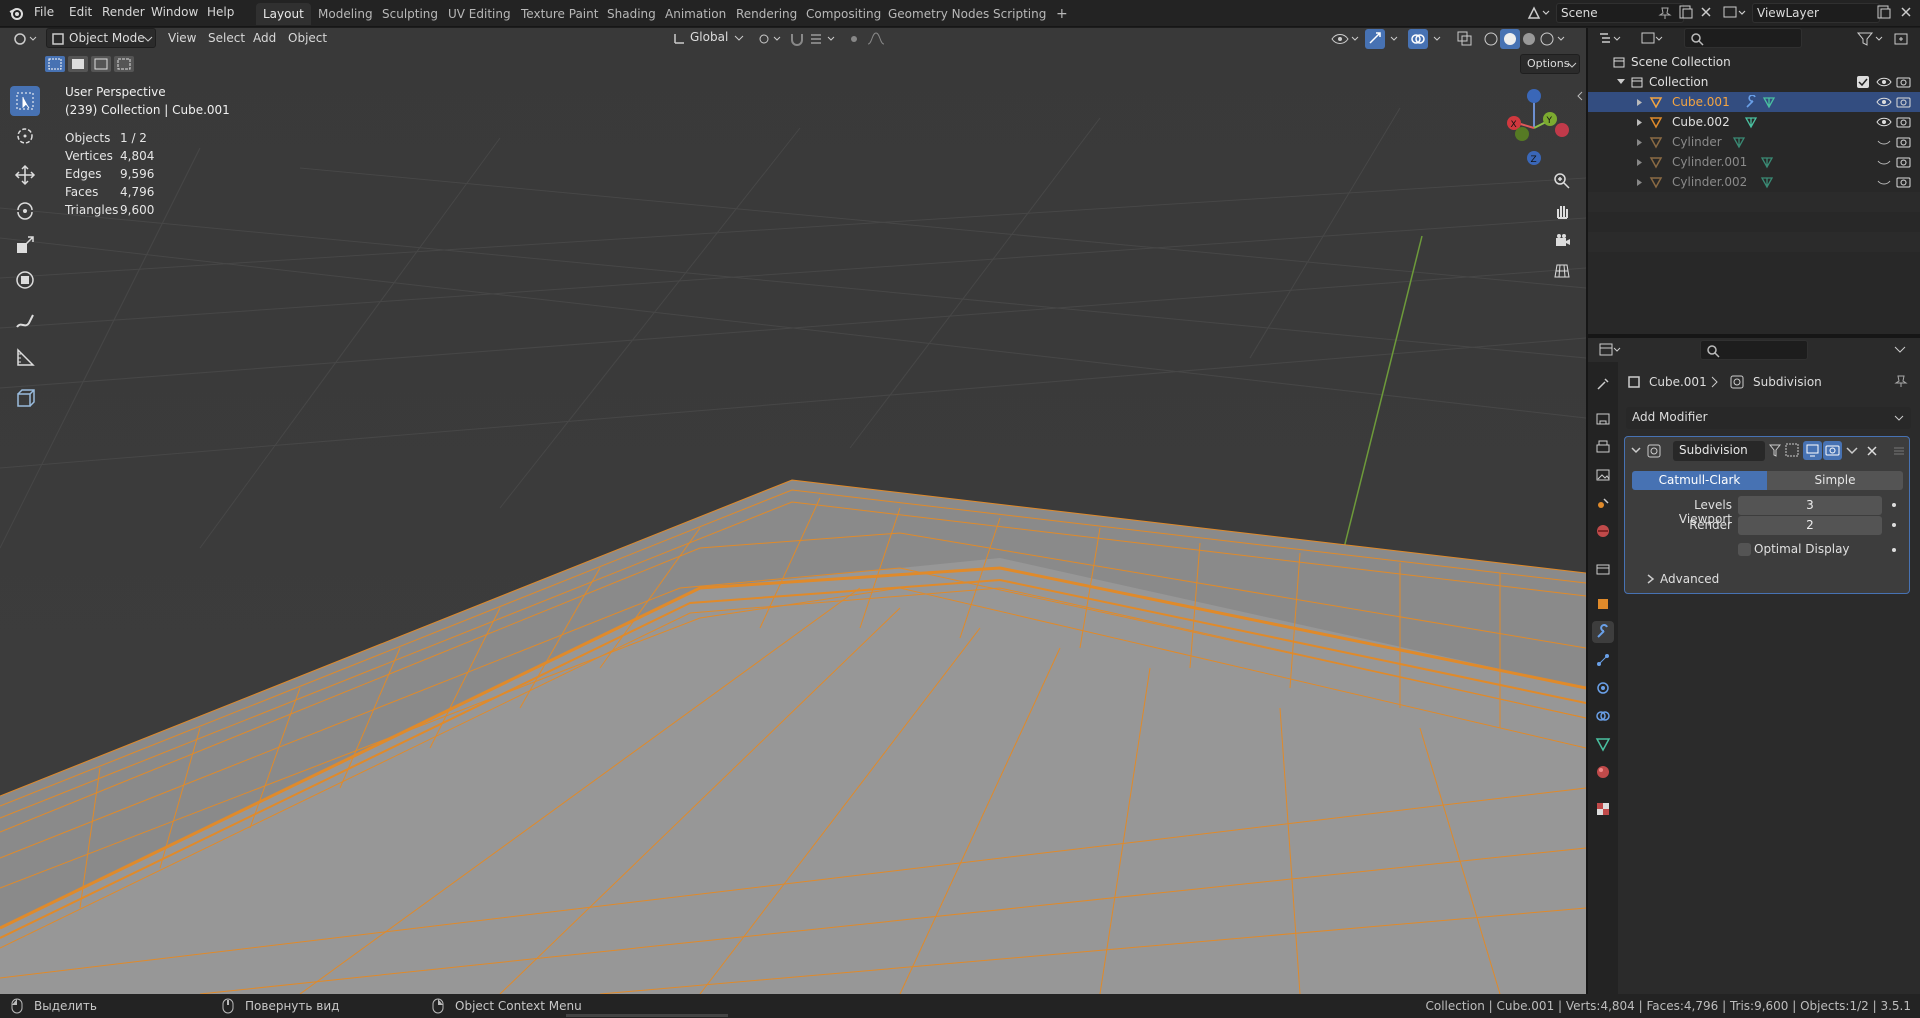 The width and height of the screenshot is (1920, 1018). Describe the element at coordinates (25, 357) in the screenshot. I see `measure-tool` at that location.